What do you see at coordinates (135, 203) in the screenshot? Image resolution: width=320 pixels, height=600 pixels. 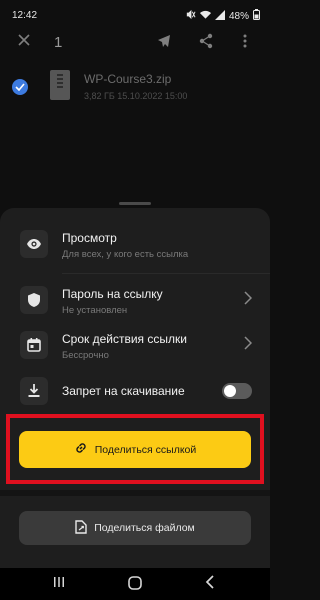 I see `sheet-handle` at bounding box center [135, 203].